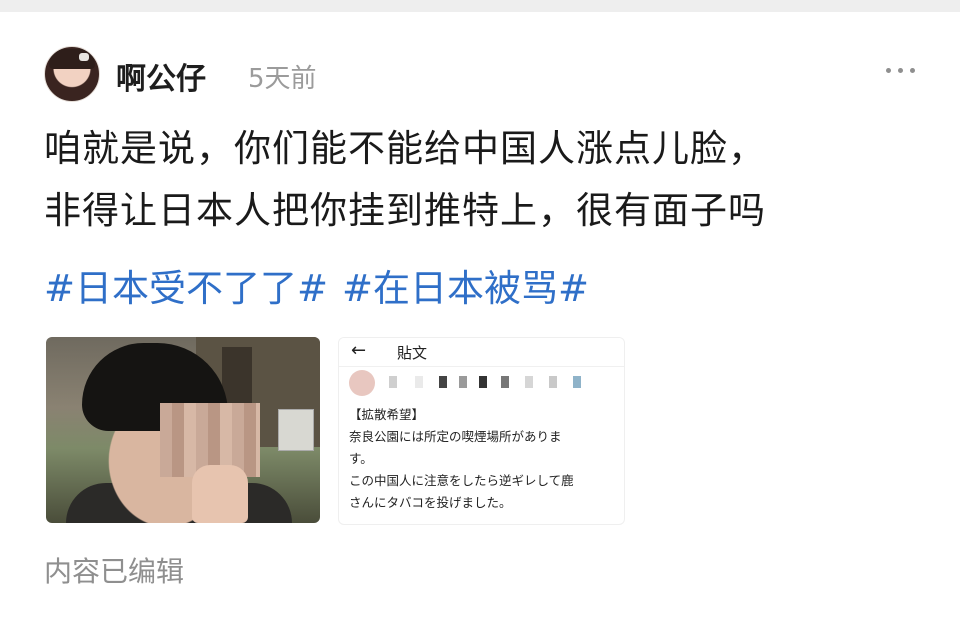 The width and height of the screenshot is (960, 625). What do you see at coordinates (461, 480) in the screenshot?
I see `screenshot-text-line: この中国人に注意をしたら逆ギレして鹿` at bounding box center [461, 480].